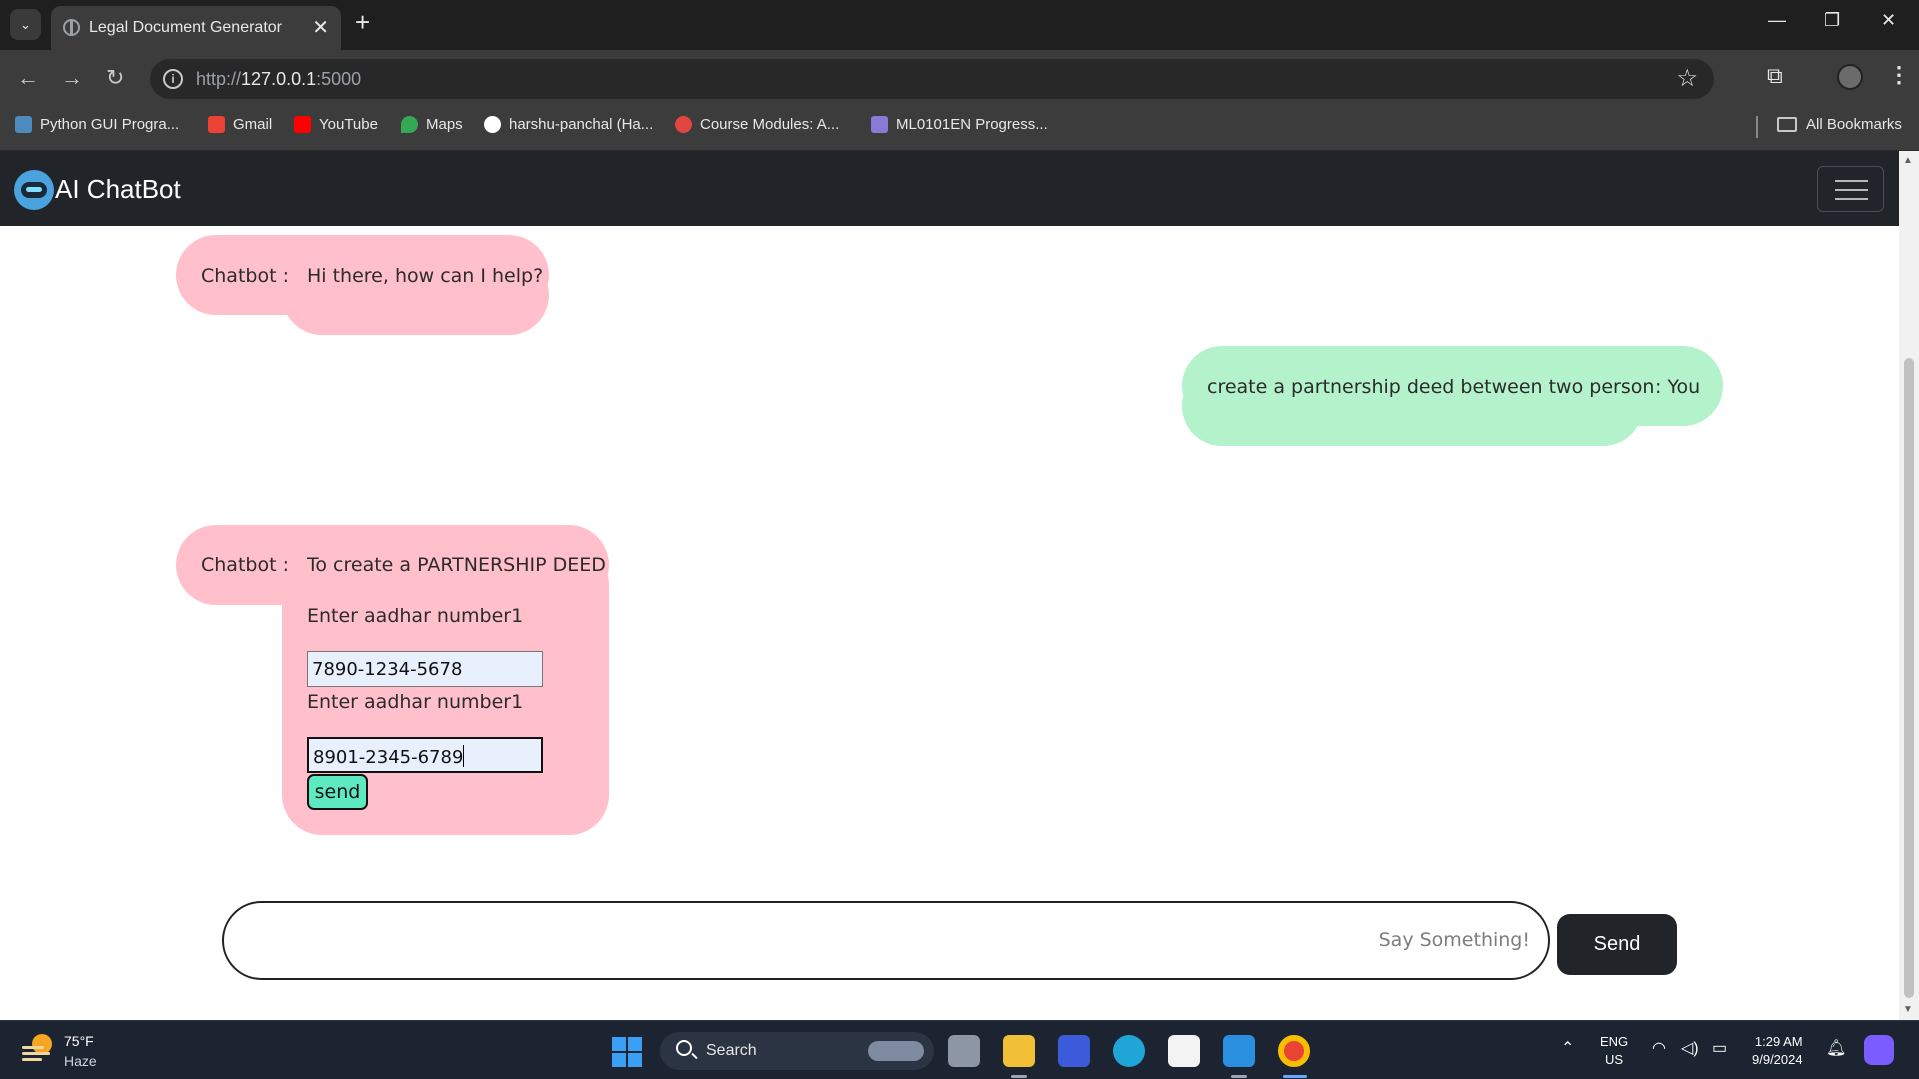  What do you see at coordinates (173, 79) in the screenshot?
I see `site-info-icon: i` at bounding box center [173, 79].